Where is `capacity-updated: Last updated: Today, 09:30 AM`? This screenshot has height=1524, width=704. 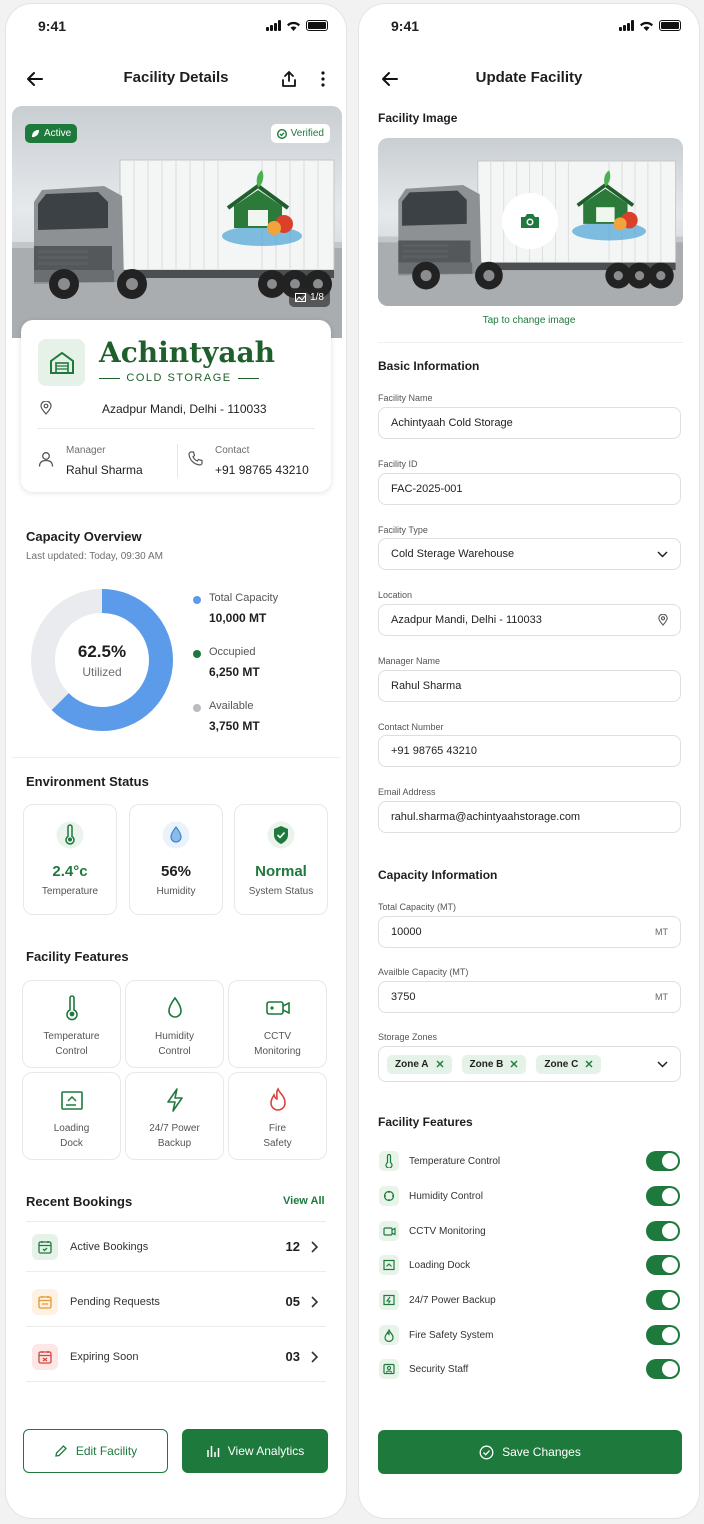
capacity-updated: Last updated: Today, 09:30 AM is located at coordinates (94, 556).